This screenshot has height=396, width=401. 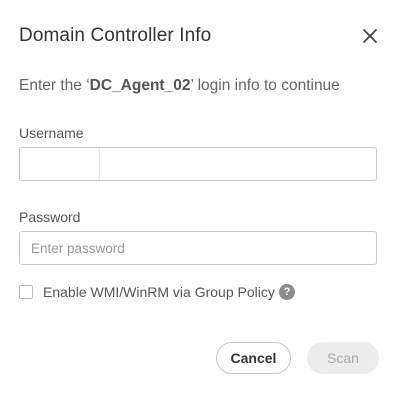 I want to click on text-cursor, so click(x=99, y=164).